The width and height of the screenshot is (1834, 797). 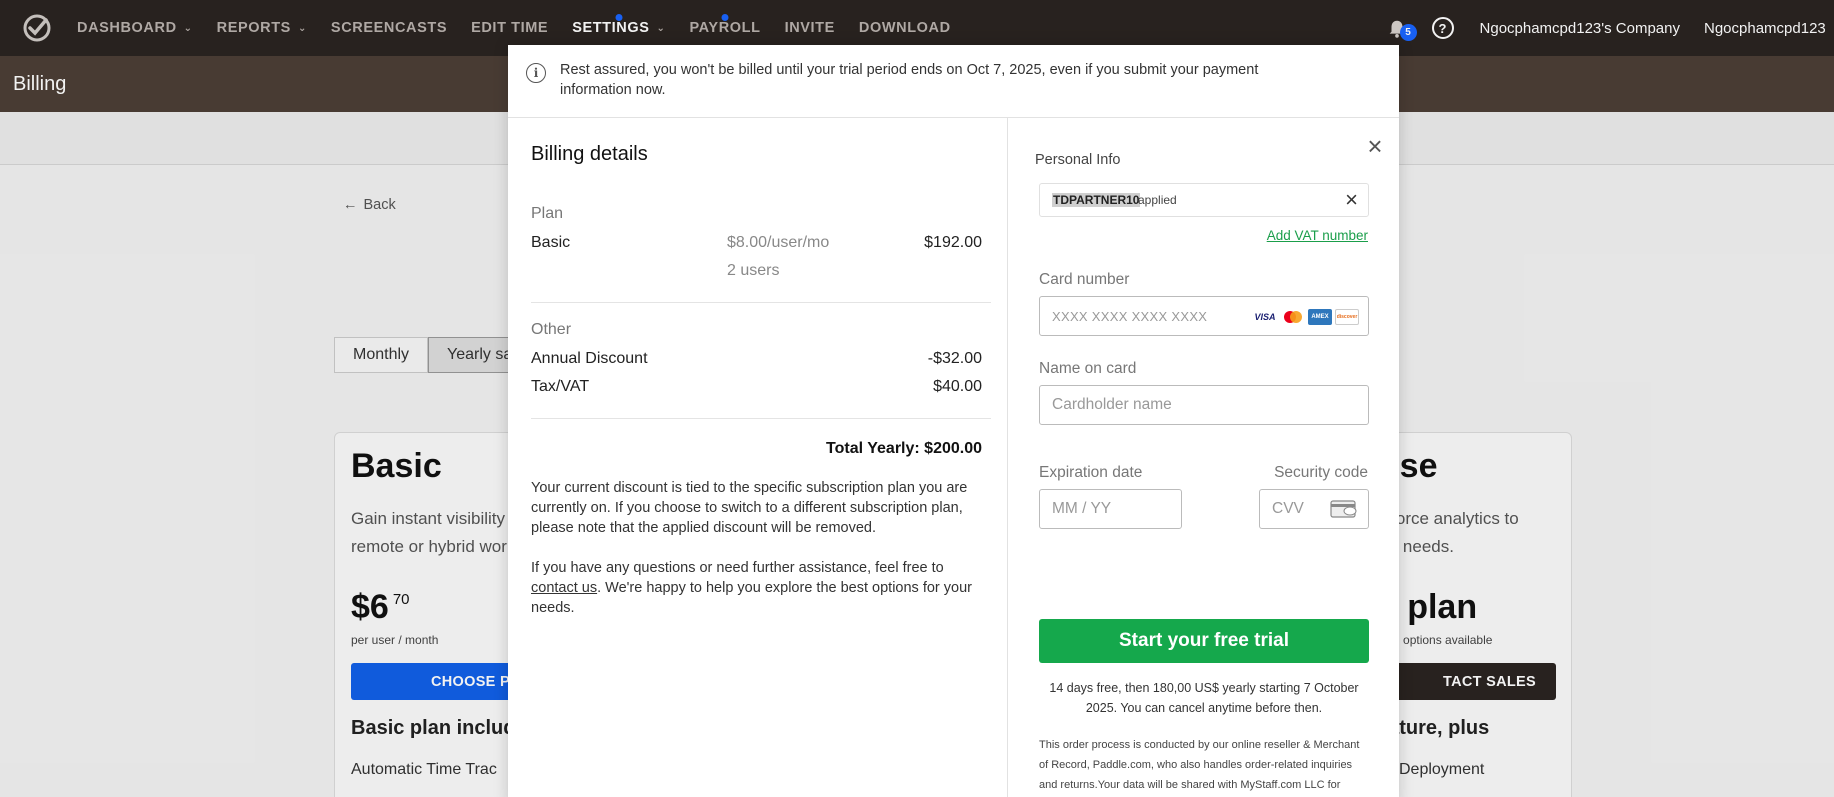 What do you see at coordinates (1314, 509) in the screenshot?
I see `security-code-input: CVV` at bounding box center [1314, 509].